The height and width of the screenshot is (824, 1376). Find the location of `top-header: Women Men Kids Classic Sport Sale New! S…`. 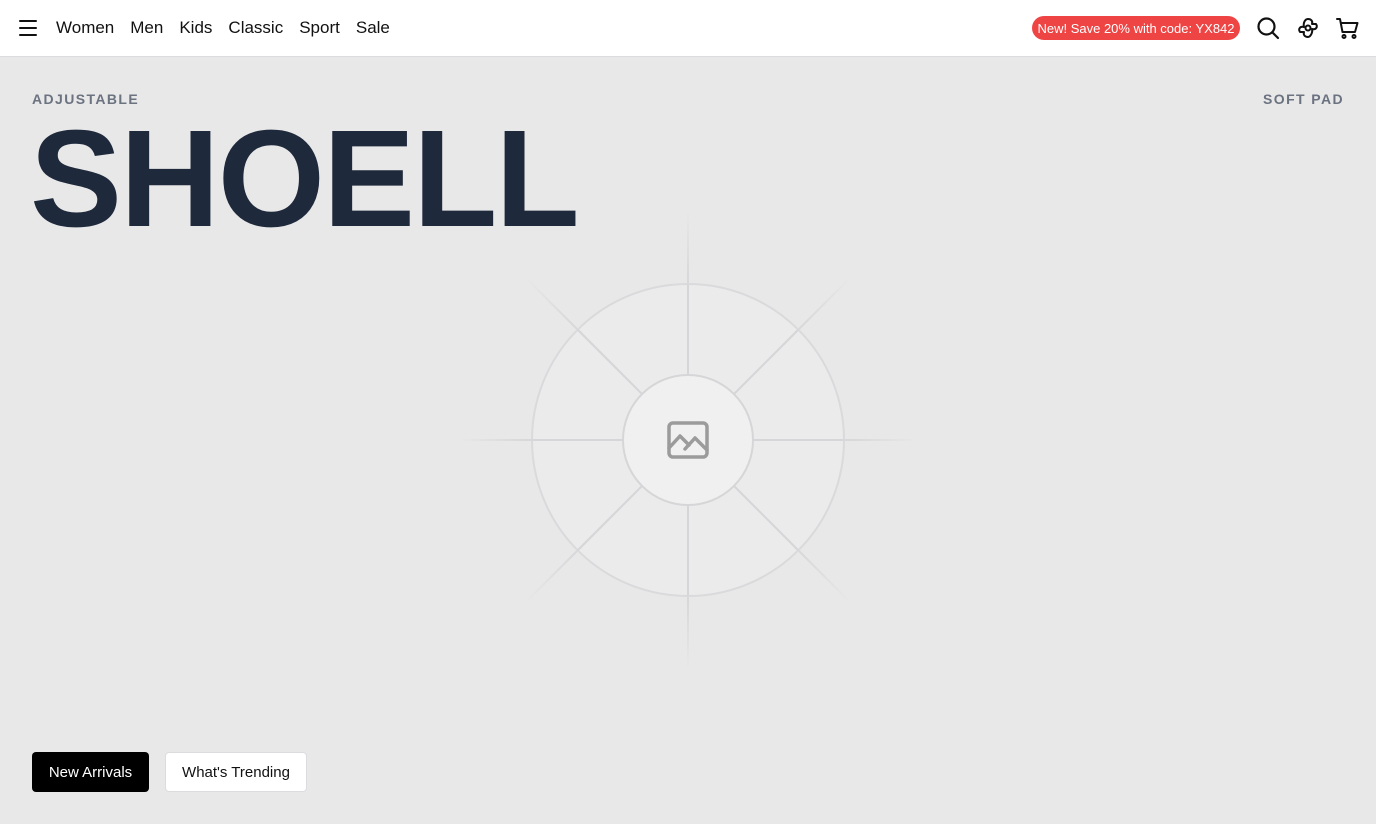

top-header: Women Men Kids Classic Sport Sale New! S… is located at coordinates (688, 28).